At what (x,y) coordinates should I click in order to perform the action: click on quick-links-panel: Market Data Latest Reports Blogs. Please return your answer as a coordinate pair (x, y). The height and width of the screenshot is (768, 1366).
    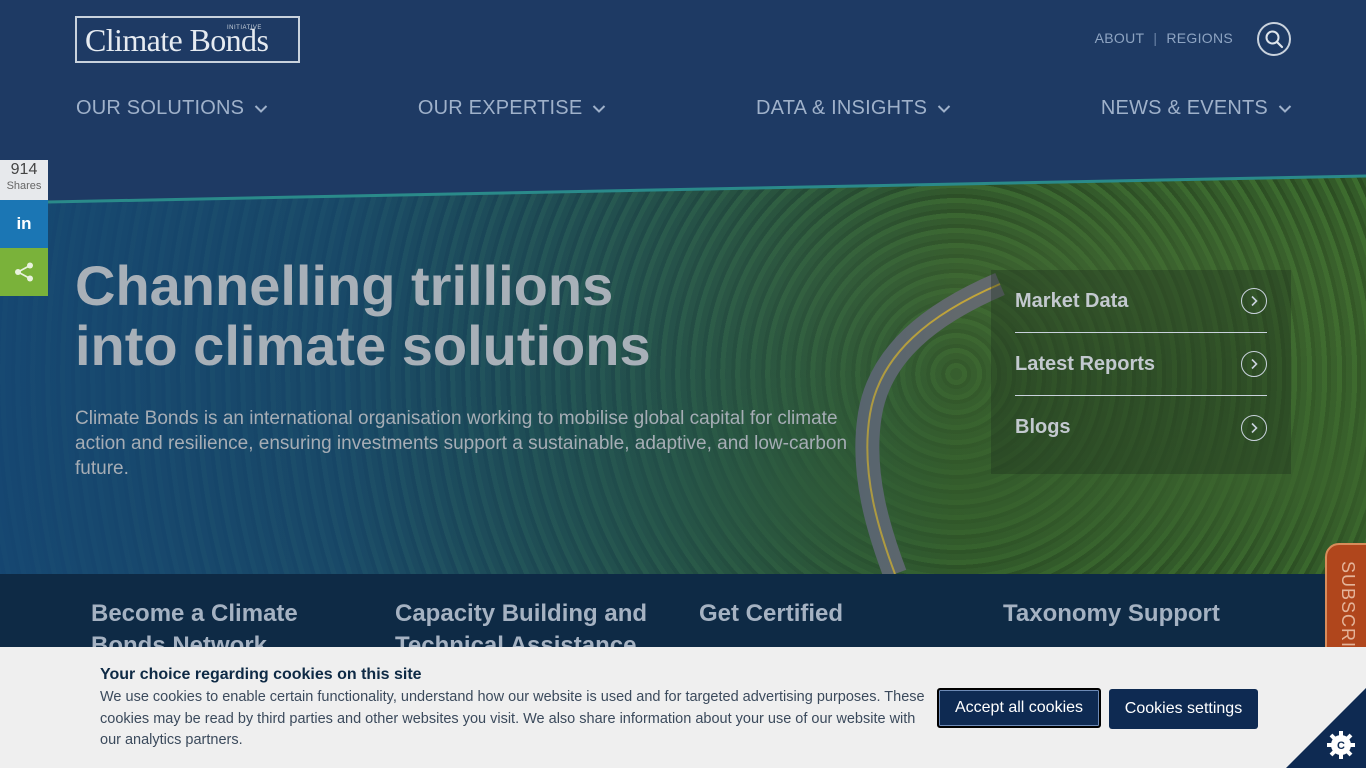
    Looking at the image, I should click on (1141, 372).